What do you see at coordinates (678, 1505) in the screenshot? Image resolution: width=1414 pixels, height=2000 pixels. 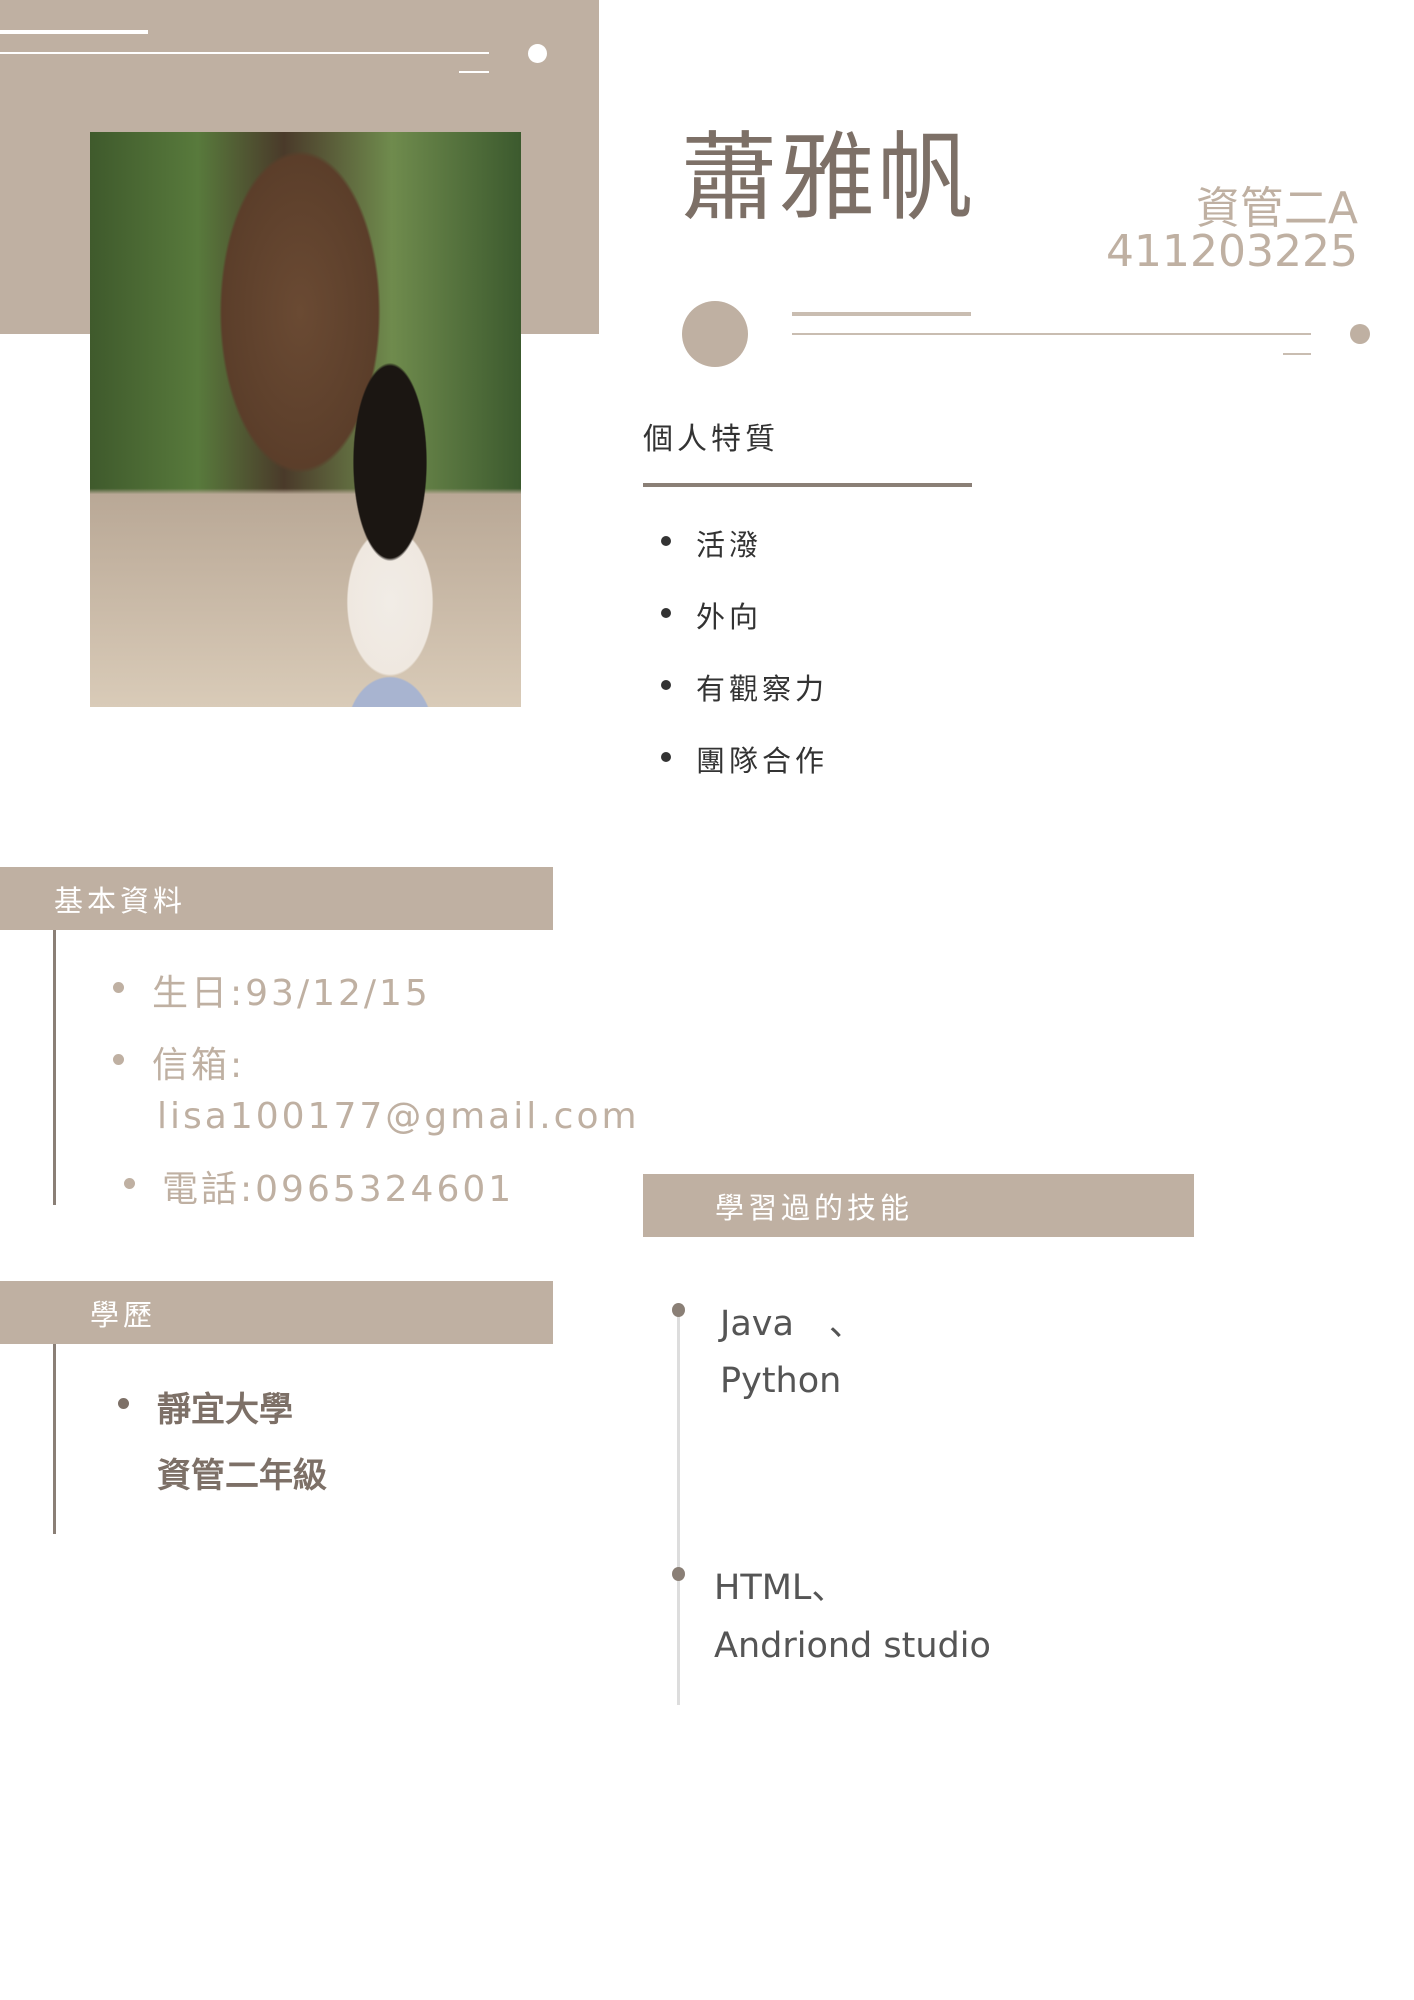 I see `skills-timeline-line` at bounding box center [678, 1505].